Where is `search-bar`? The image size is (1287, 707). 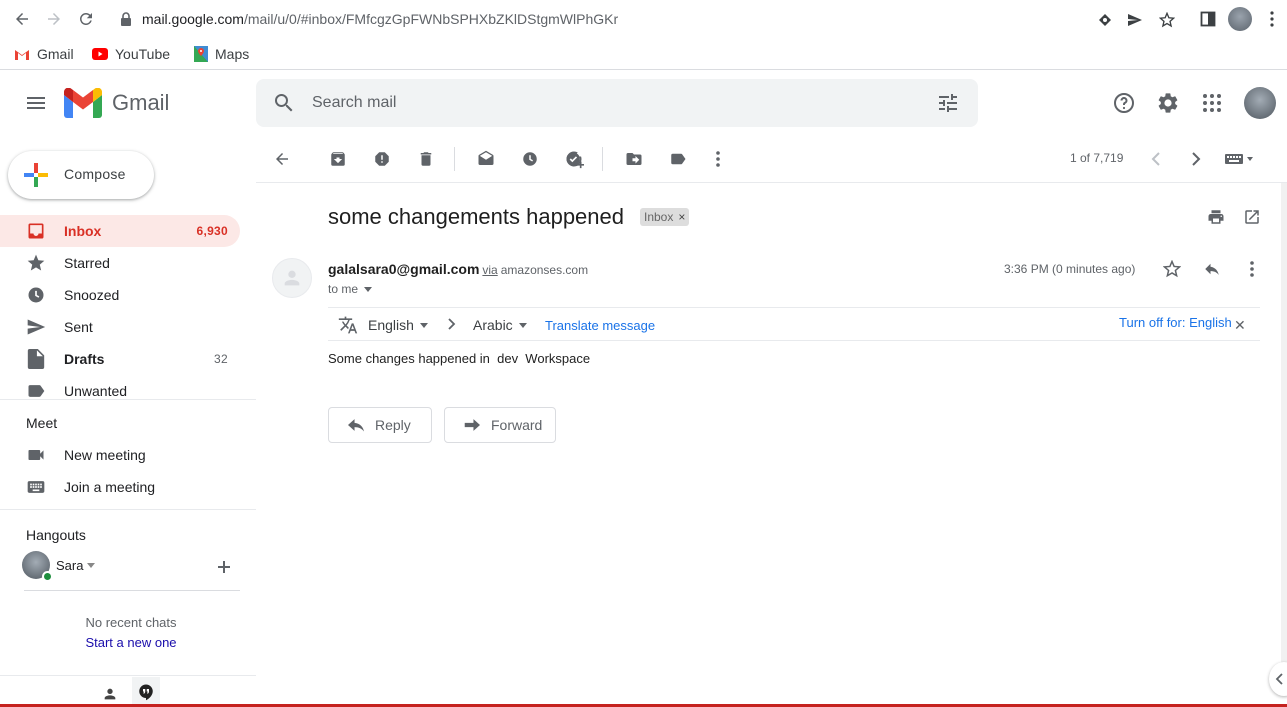
search-bar is located at coordinates (617, 103).